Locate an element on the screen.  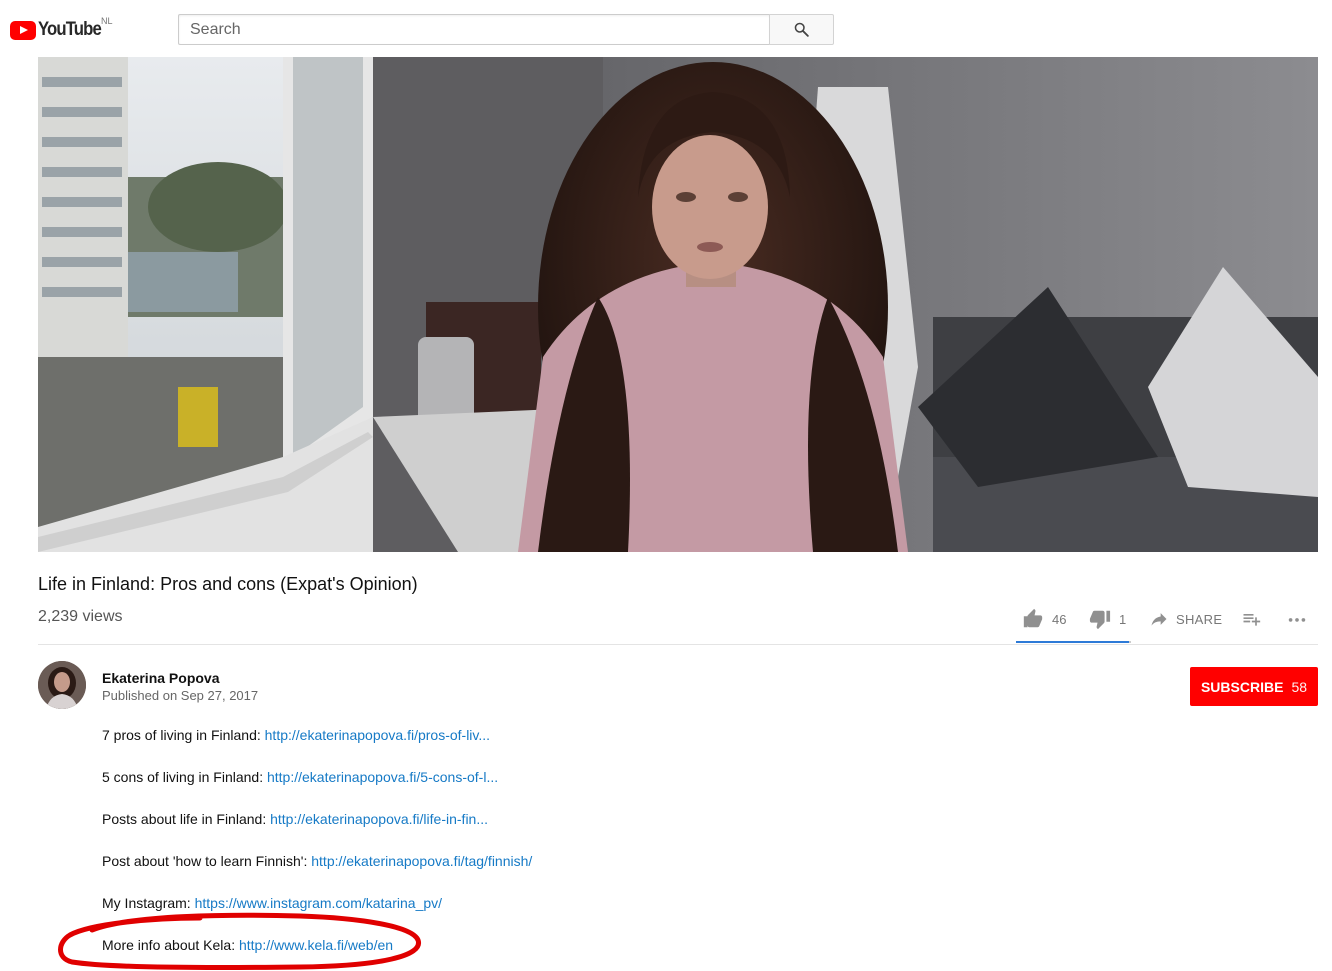
play-logo-icon is located at coordinates (23, 30).